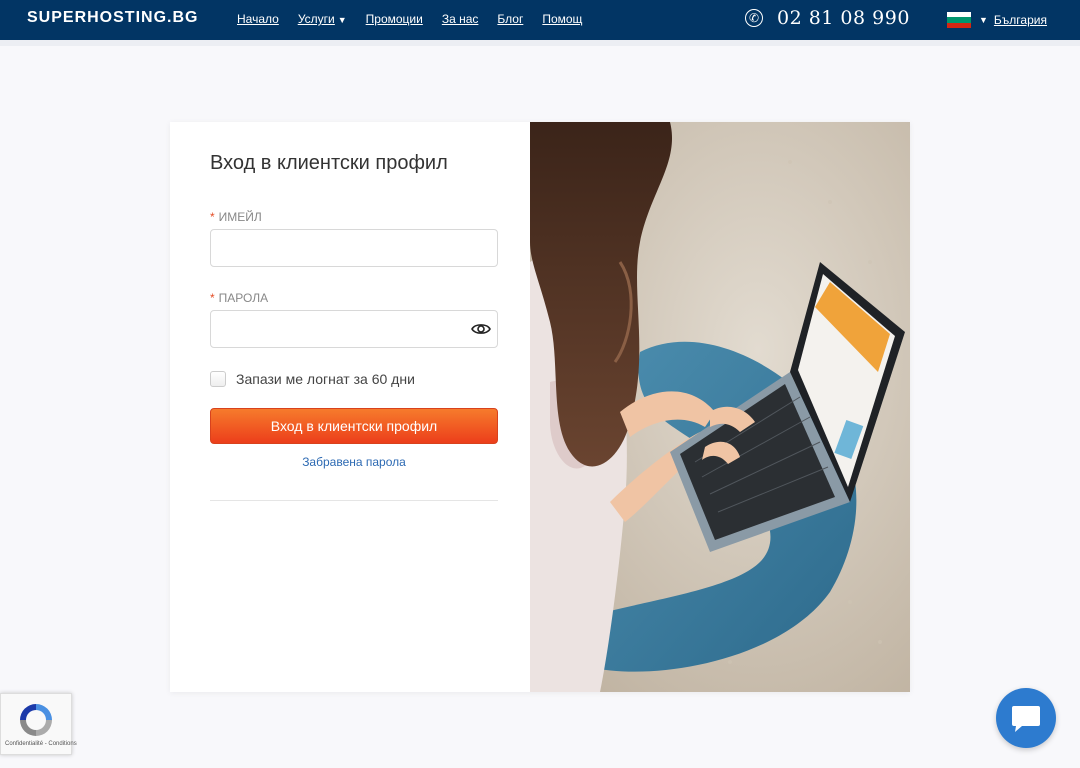  I want to click on nav-help: Помощ, so click(562, 19).